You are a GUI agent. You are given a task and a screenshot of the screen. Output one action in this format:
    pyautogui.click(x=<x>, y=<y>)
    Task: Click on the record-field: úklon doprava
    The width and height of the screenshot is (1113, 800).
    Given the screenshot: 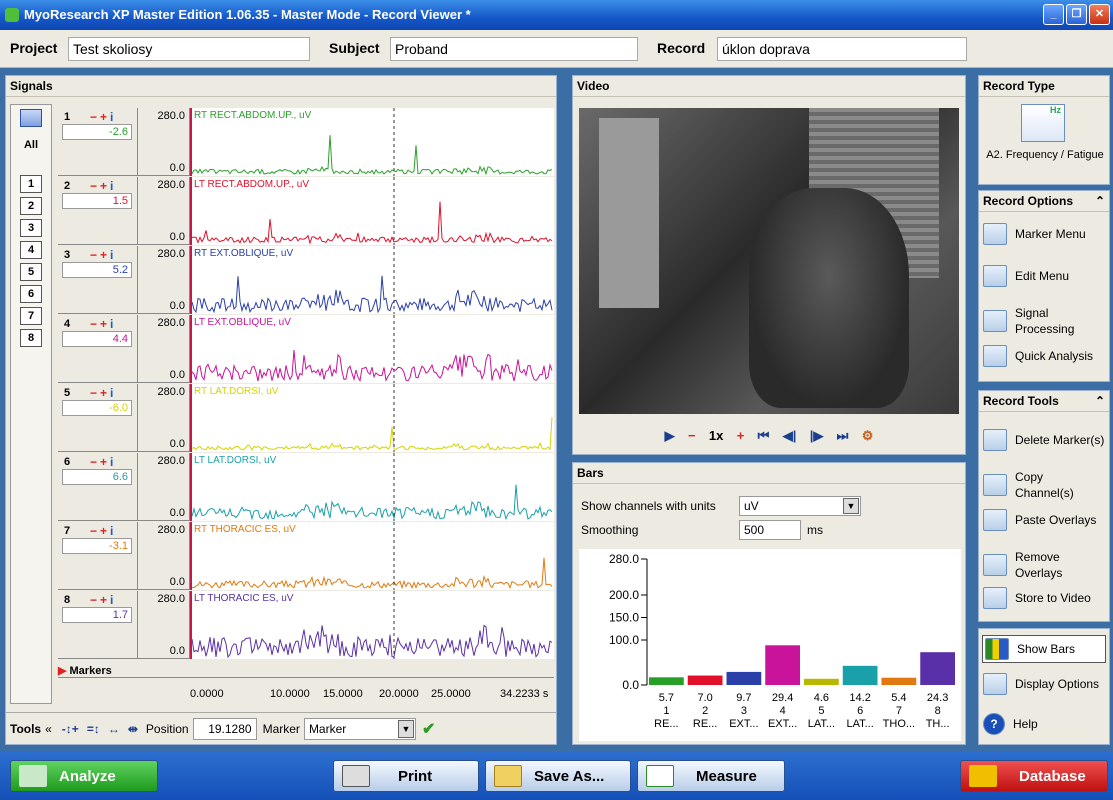 What is the action you would take?
    pyautogui.click(x=842, y=49)
    